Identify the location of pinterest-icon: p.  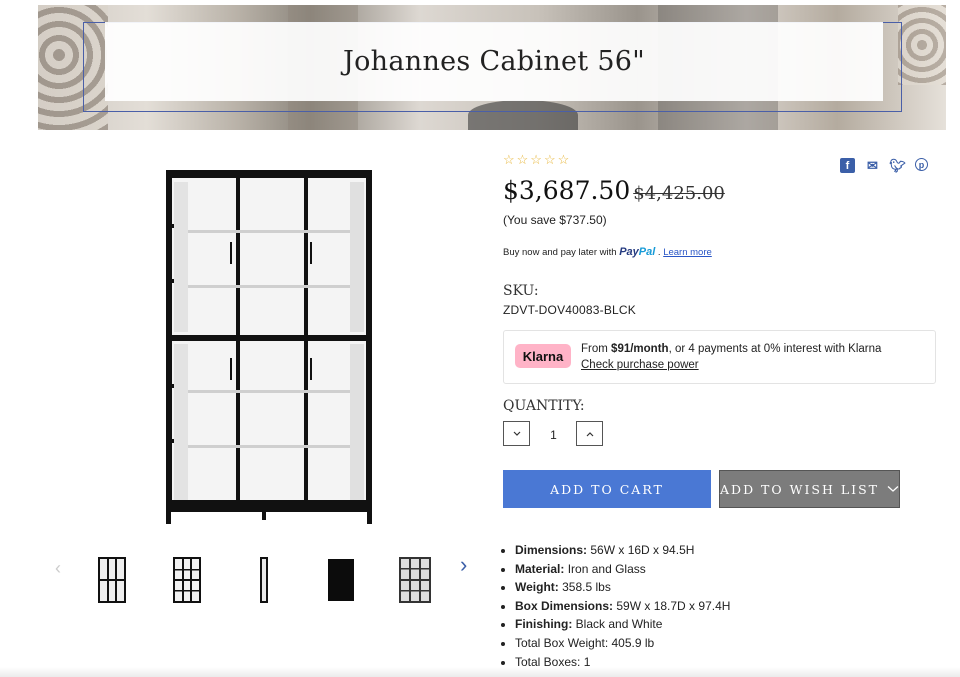
(921, 164).